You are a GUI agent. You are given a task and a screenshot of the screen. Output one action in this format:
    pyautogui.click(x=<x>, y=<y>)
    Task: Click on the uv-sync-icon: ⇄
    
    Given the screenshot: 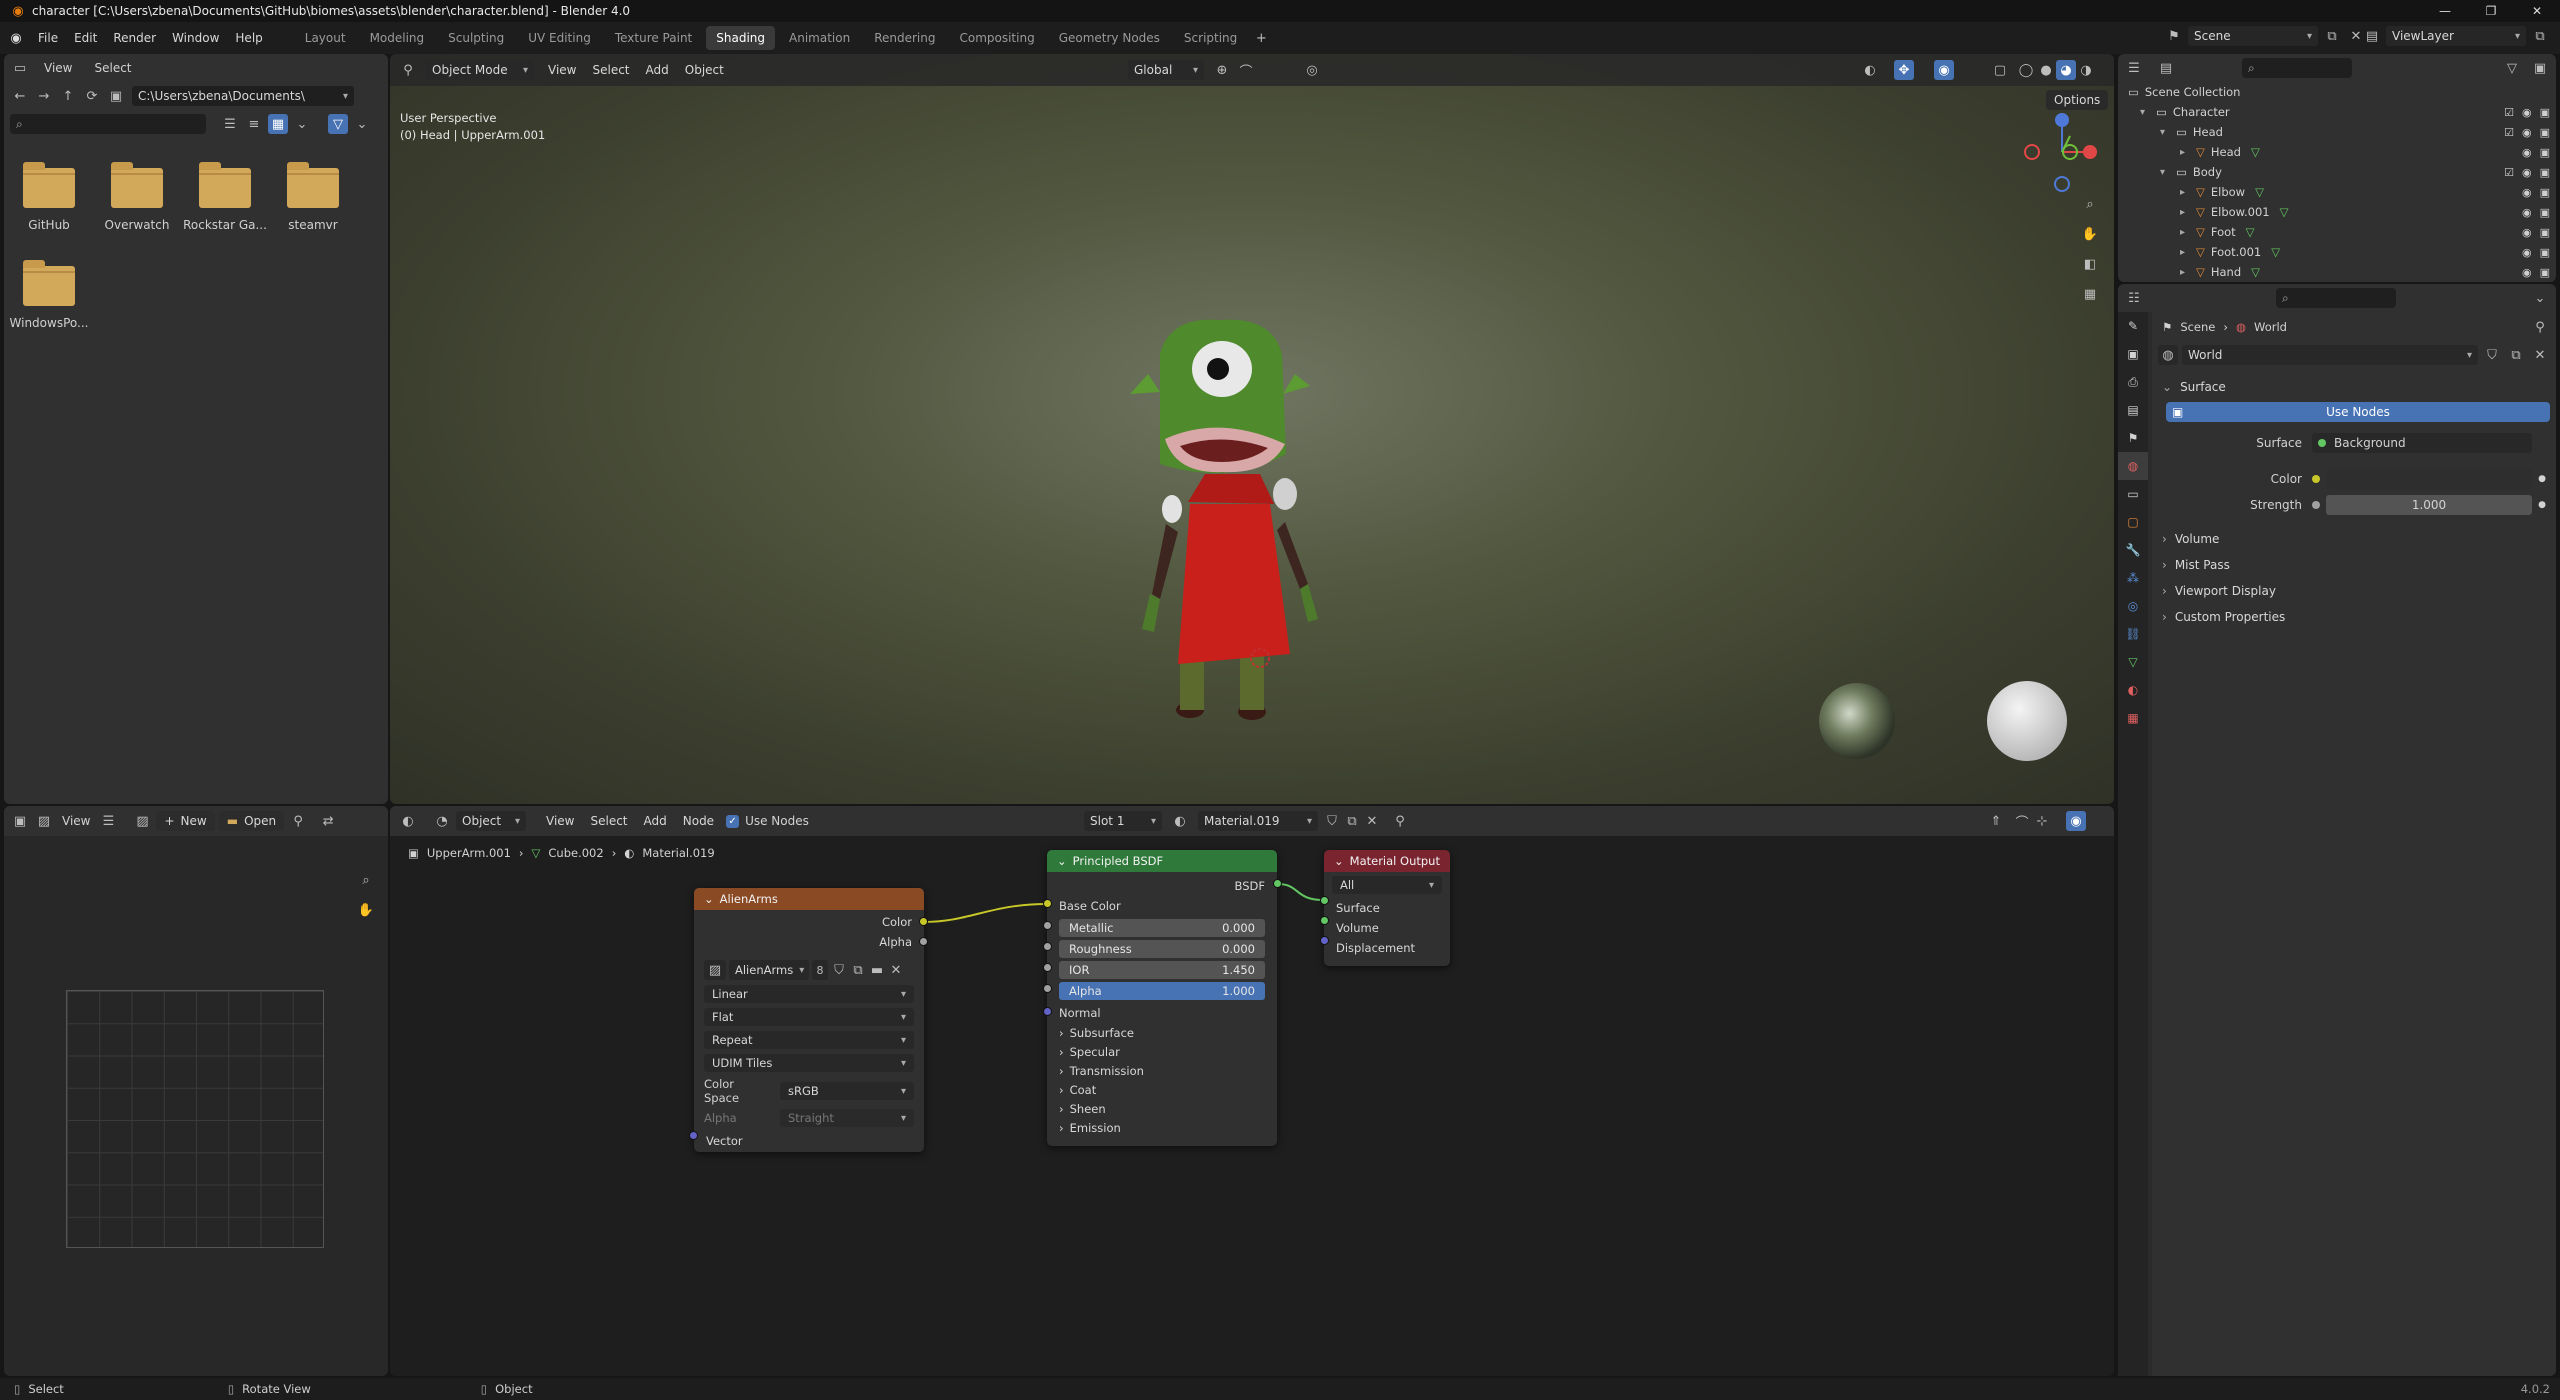 What is the action you would take?
    pyautogui.click(x=328, y=821)
    